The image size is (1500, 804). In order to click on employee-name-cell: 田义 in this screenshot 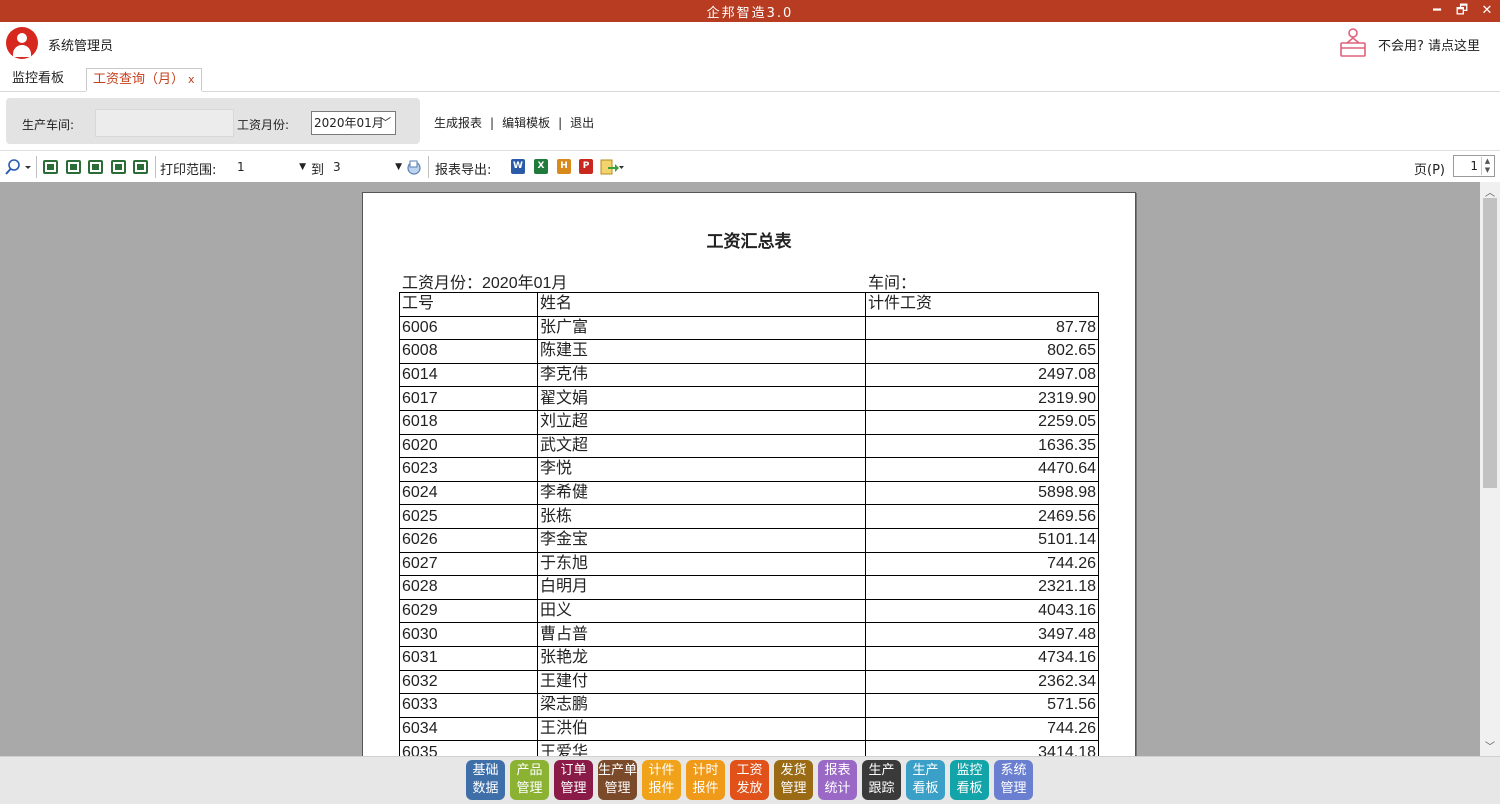, I will do `click(701, 611)`.